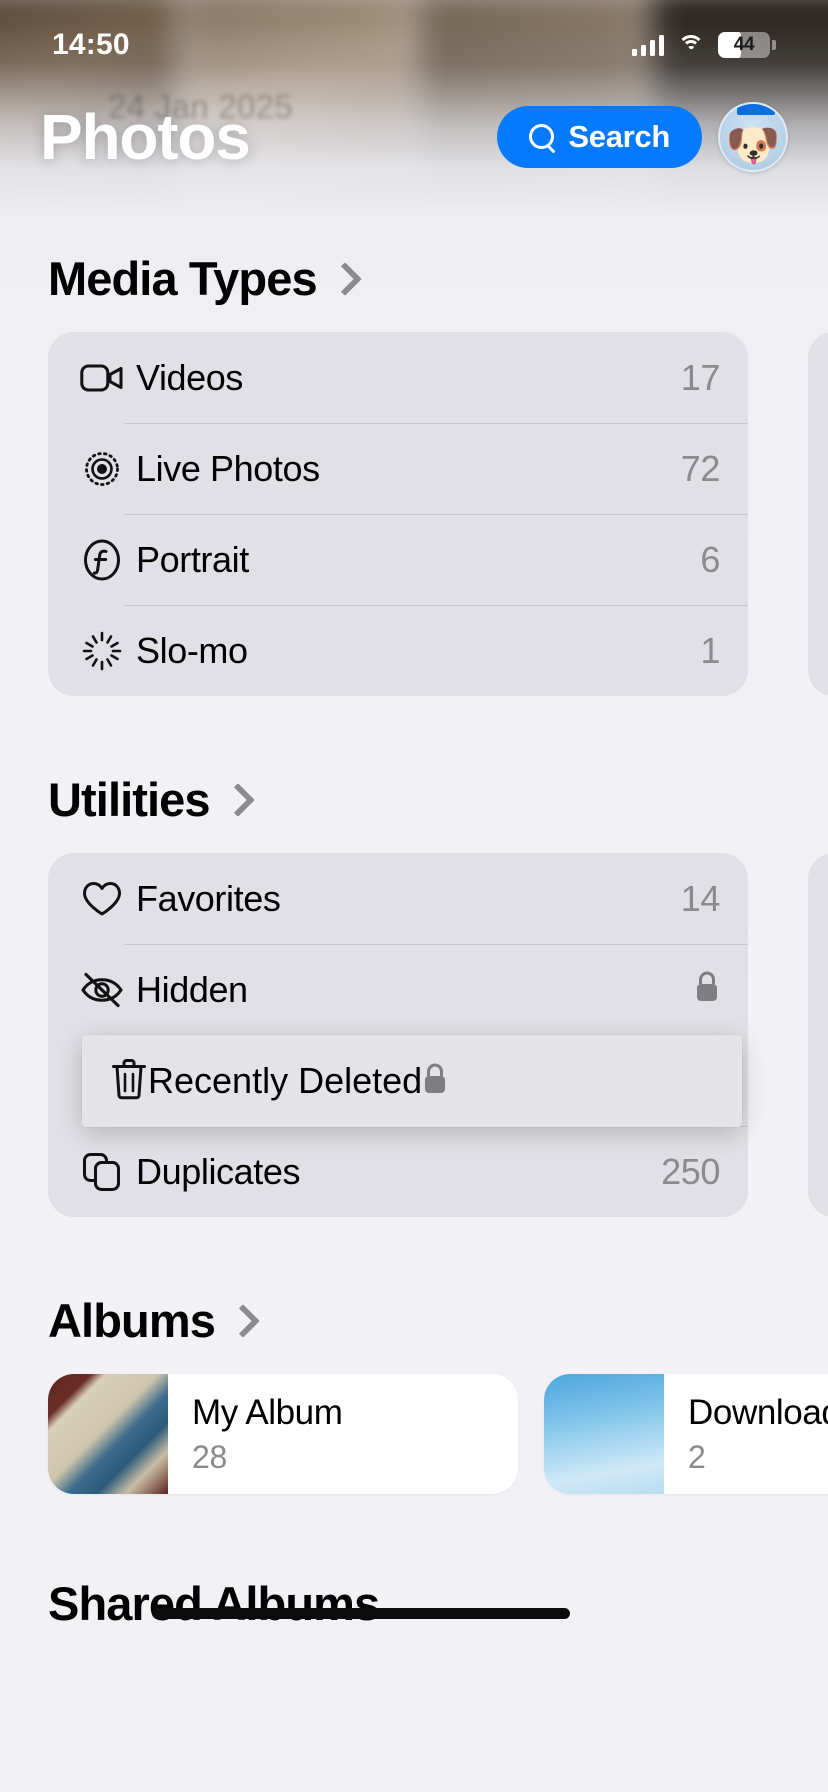  Describe the element at coordinates (756, 109) in the screenshot. I see `avatar-cap` at that location.